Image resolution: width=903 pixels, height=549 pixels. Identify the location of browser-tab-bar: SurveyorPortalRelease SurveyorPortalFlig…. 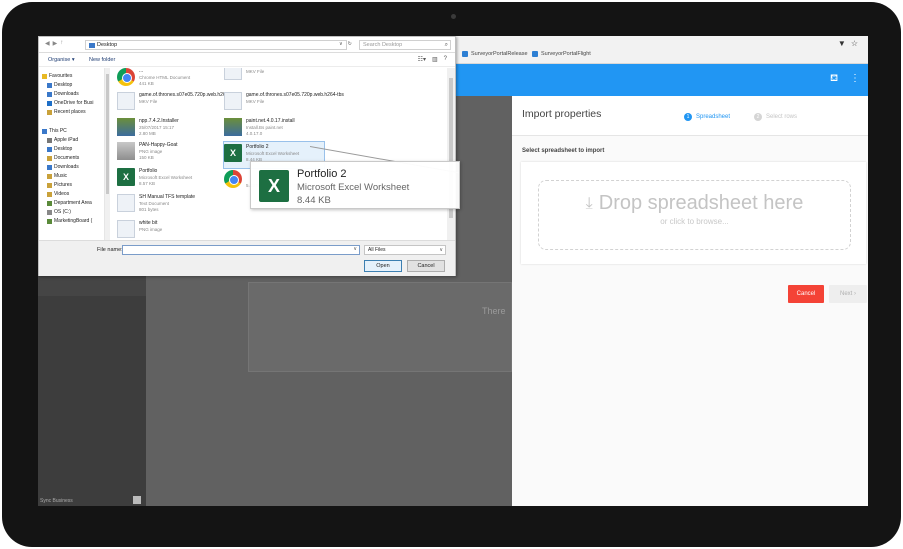
(662, 50).